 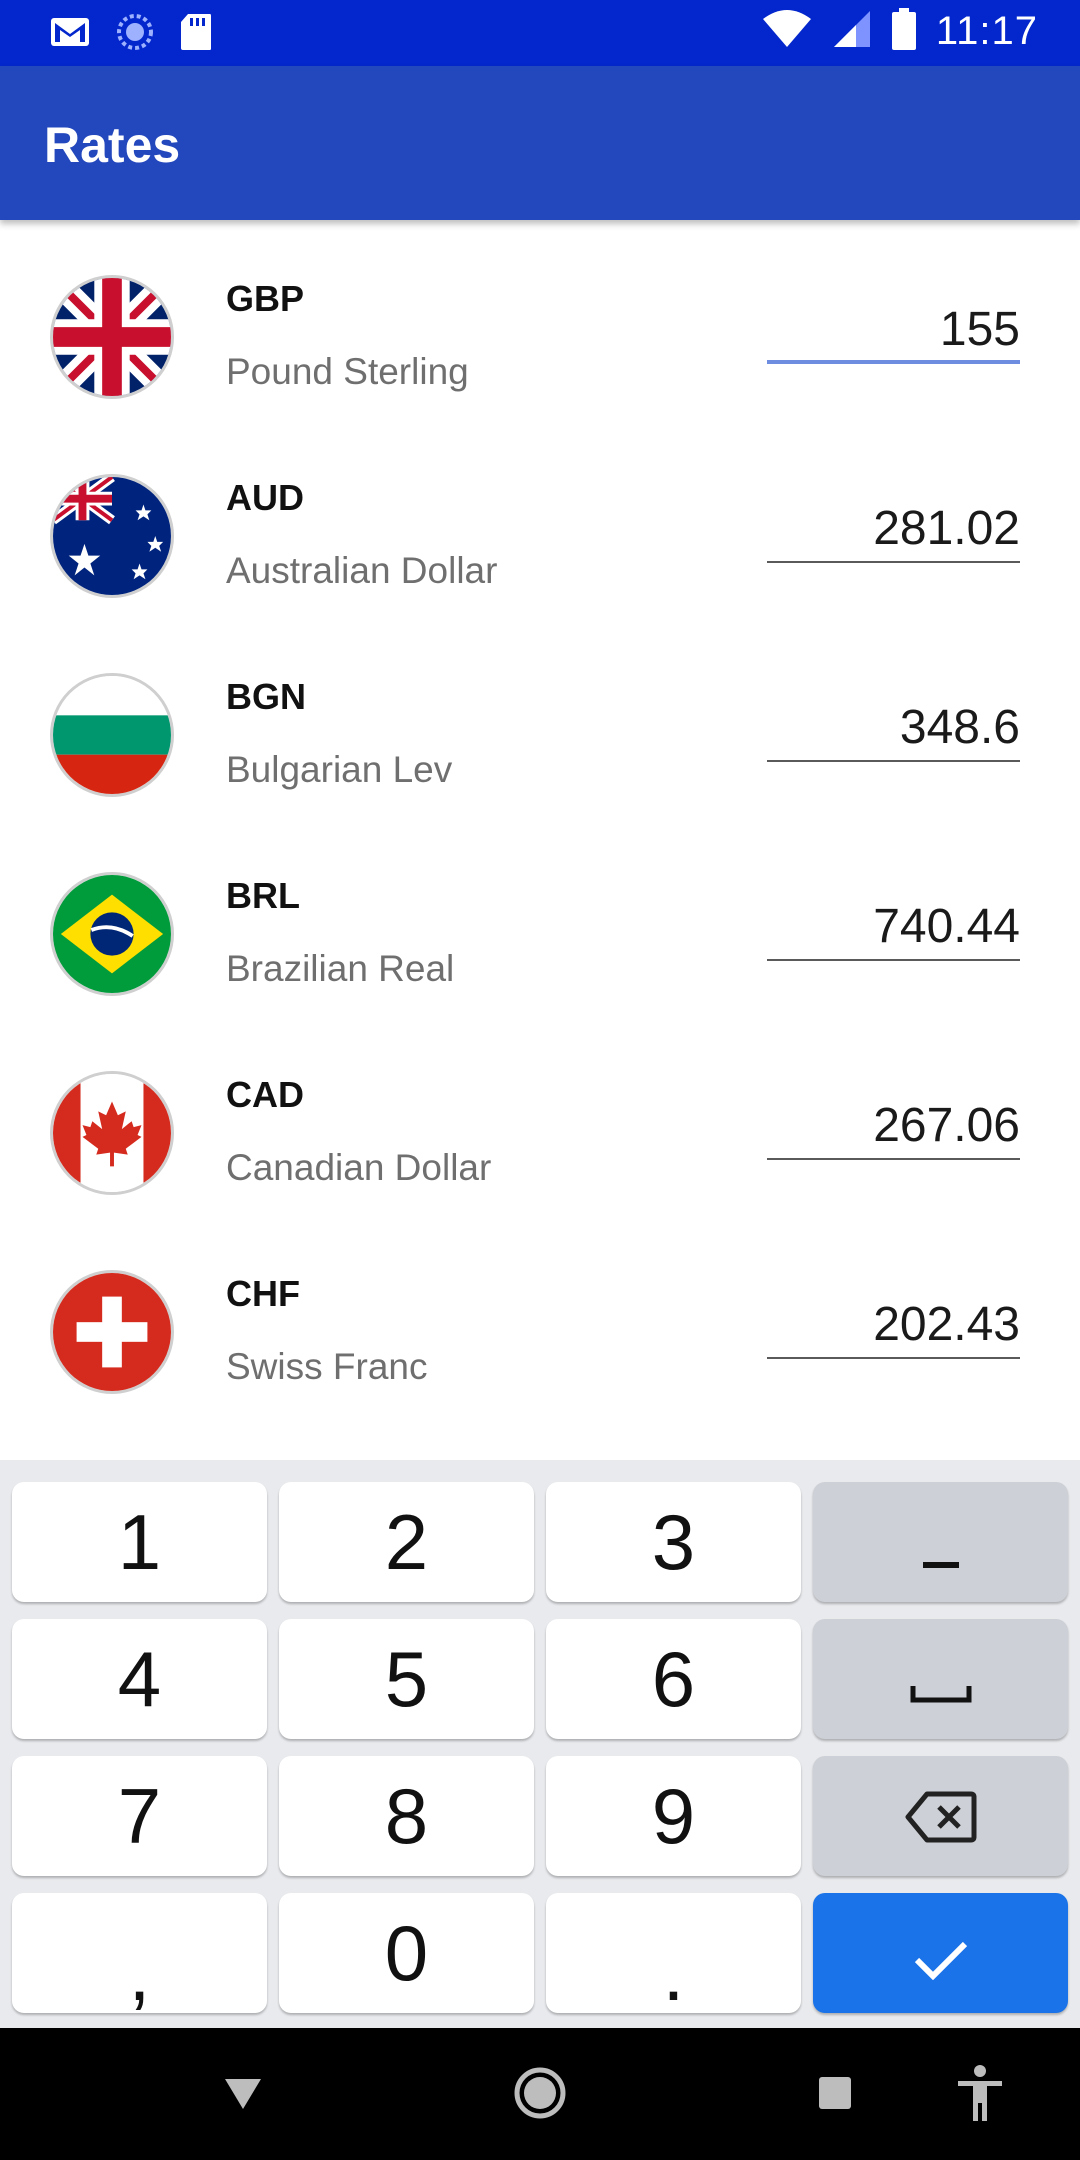 What do you see at coordinates (112, 1332) in the screenshot?
I see `switzerland-flag-icon` at bounding box center [112, 1332].